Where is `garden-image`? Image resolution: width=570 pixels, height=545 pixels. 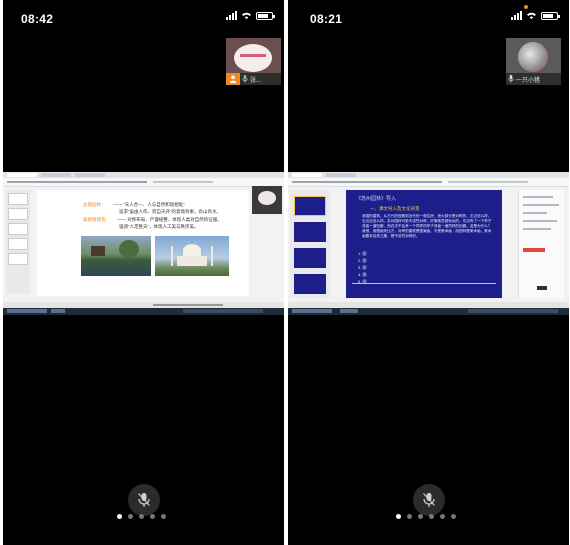 garden-image is located at coordinates (116, 256).